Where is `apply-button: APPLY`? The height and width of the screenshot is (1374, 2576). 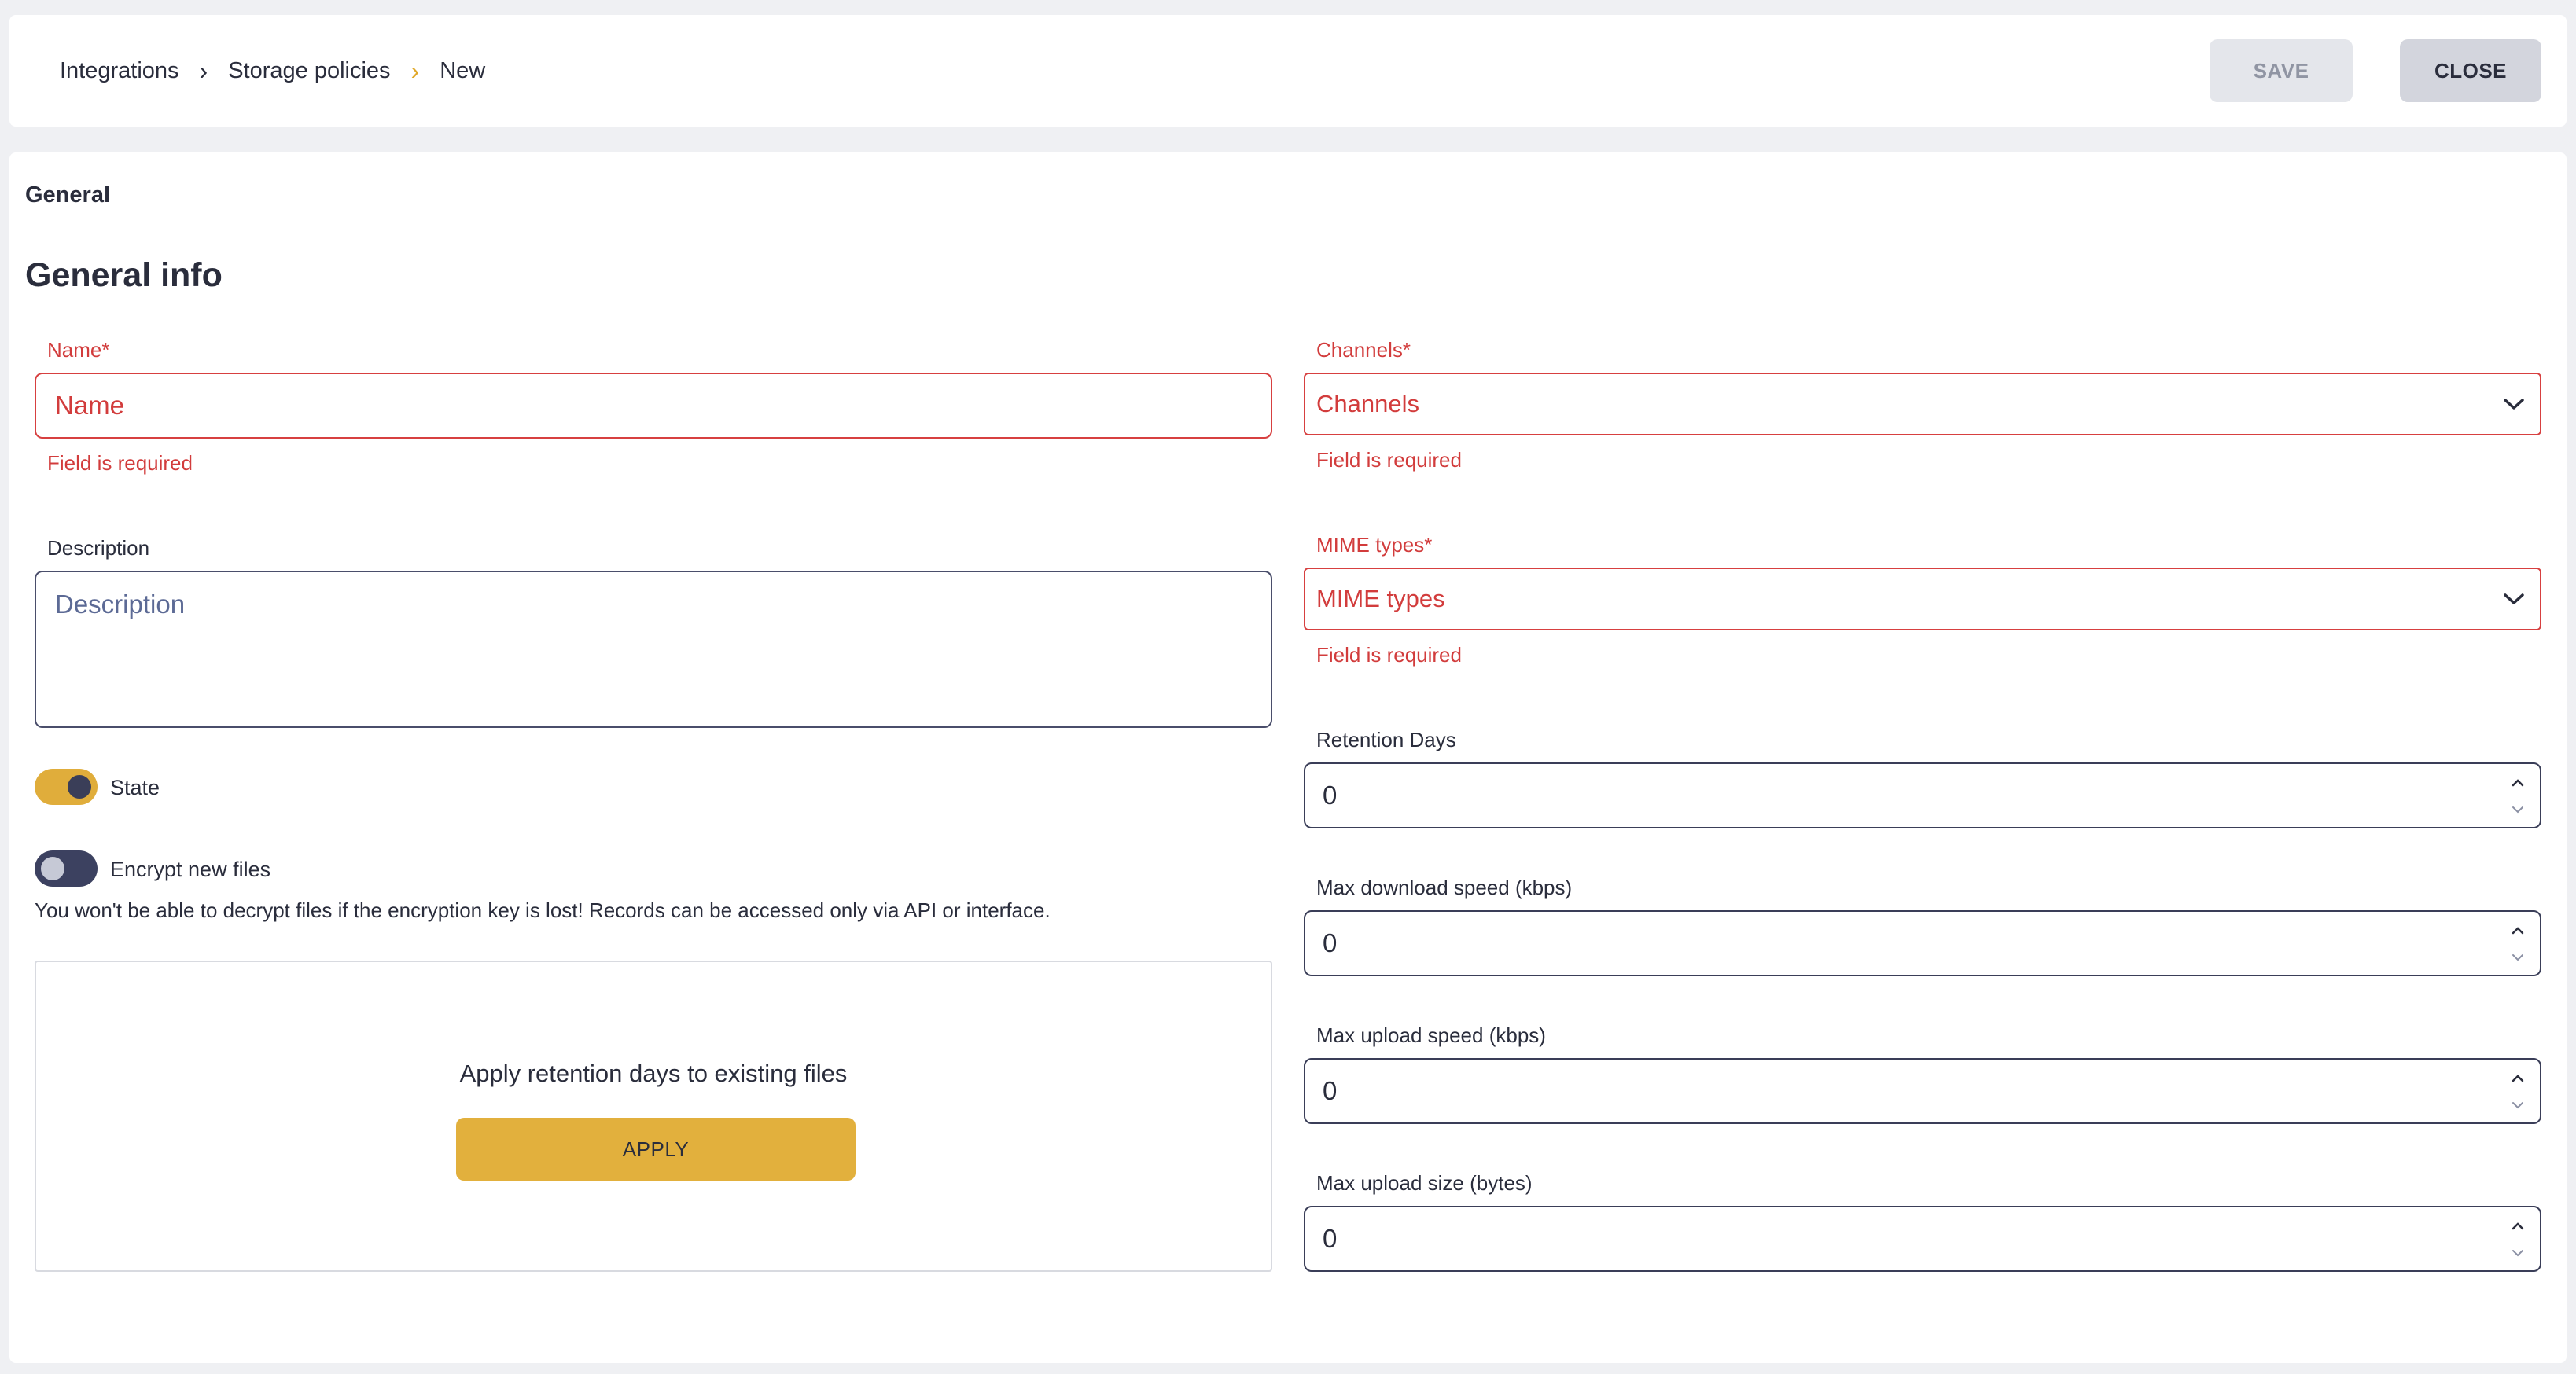 apply-button: APPLY is located at coordinates (656, 1149).